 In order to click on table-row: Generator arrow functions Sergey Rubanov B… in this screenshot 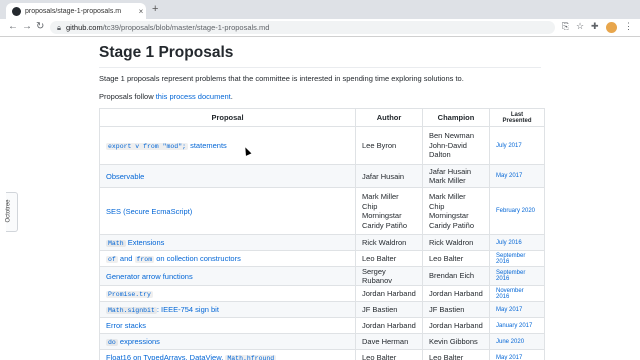, I will do `click(322, 276)`.